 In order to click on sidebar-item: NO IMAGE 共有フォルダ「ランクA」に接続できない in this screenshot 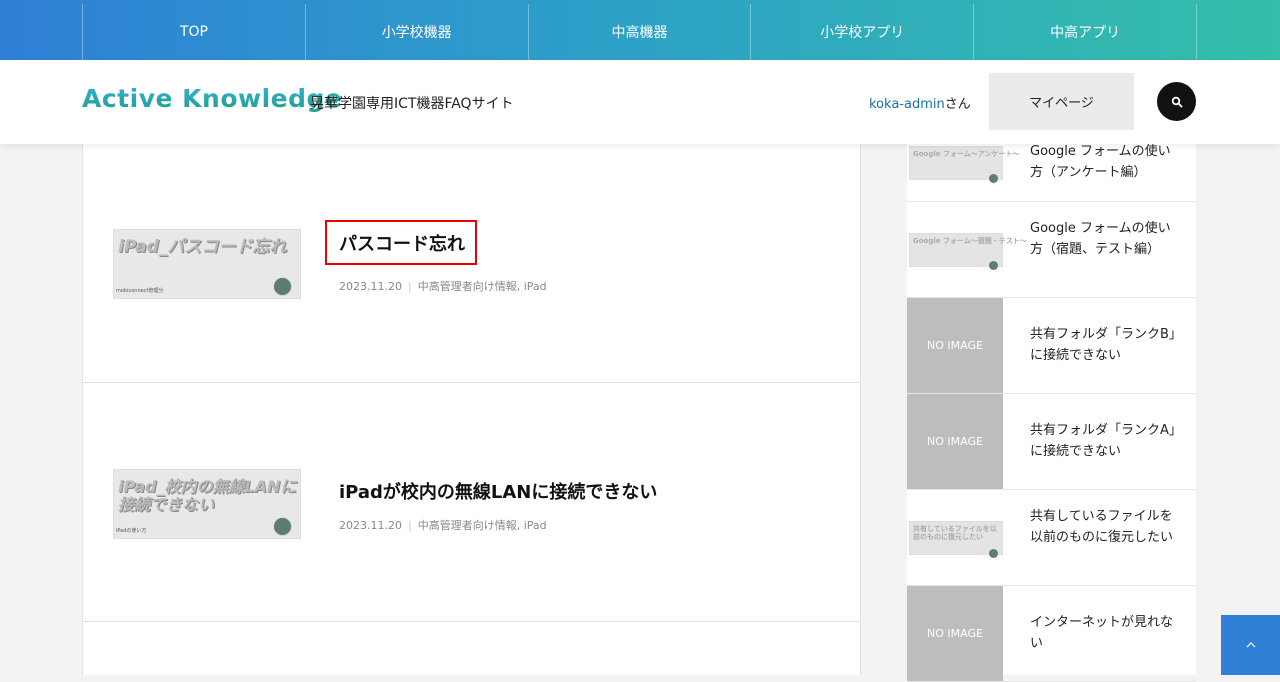, I will do `click(1051, 442)`.